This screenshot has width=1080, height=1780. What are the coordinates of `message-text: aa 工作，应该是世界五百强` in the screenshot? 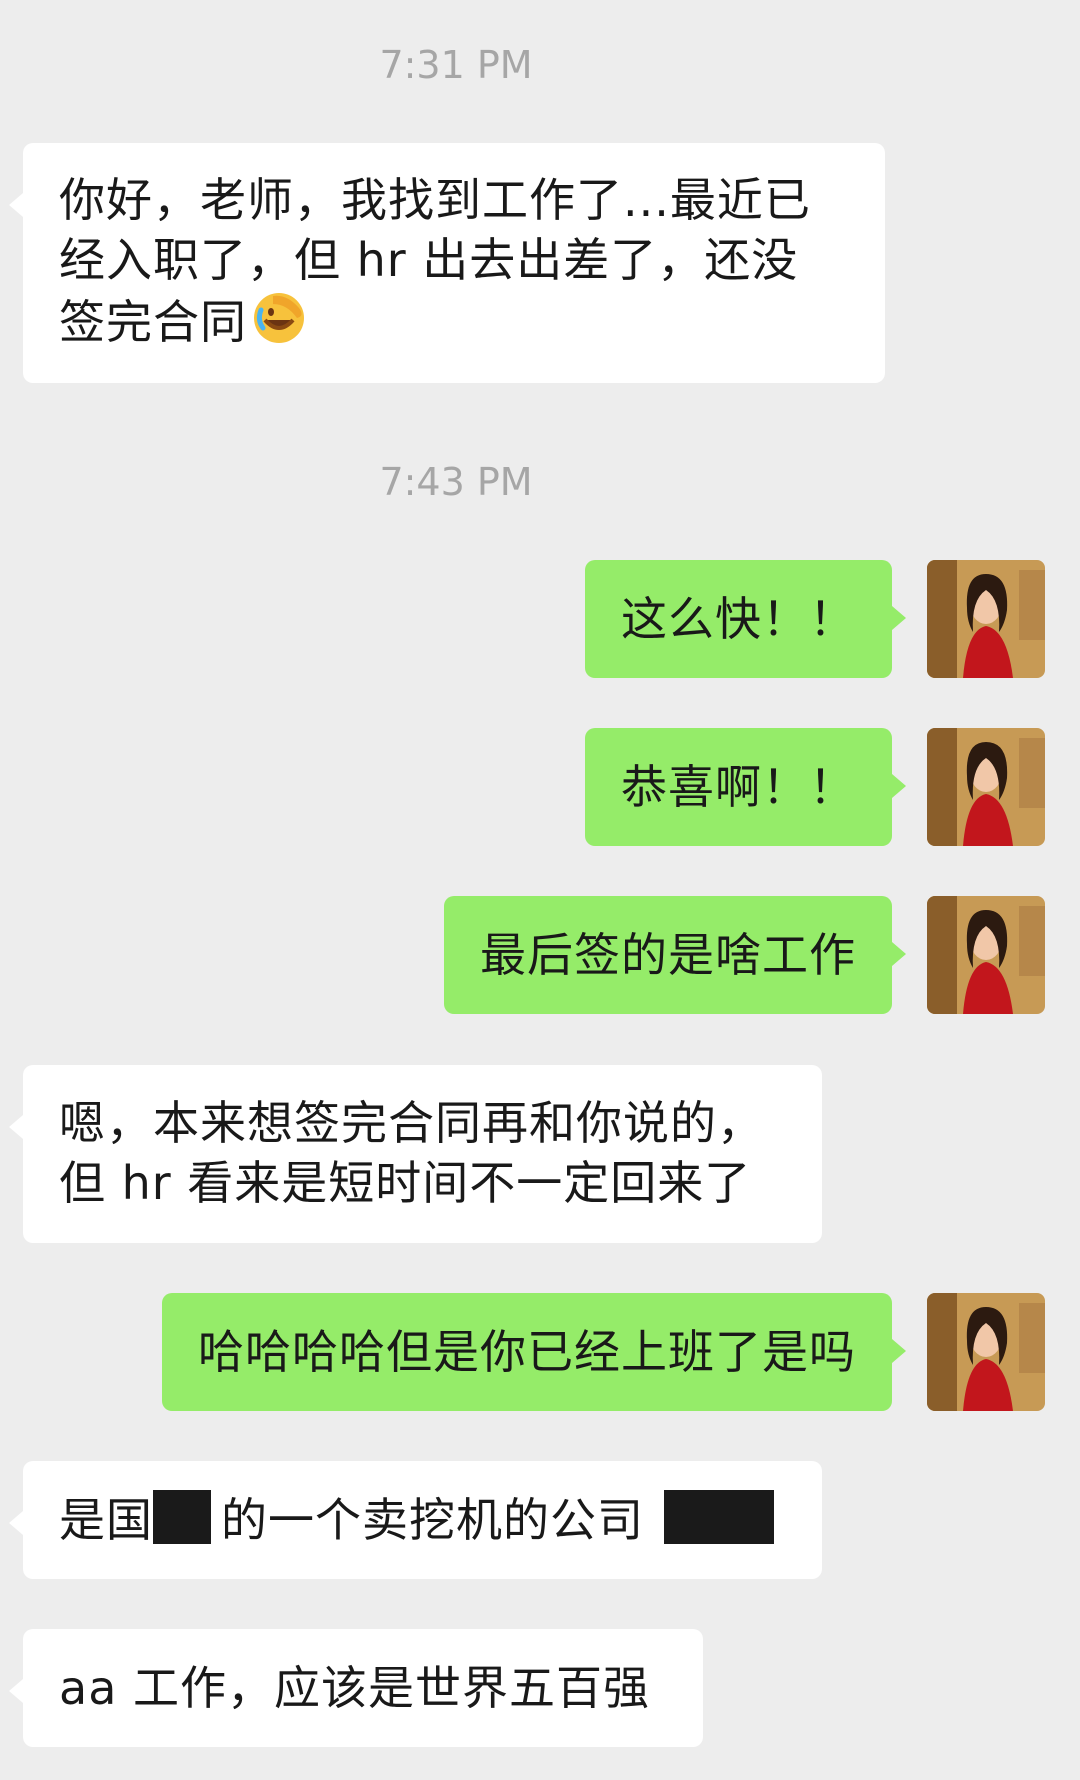 It's located at (354, 1688).